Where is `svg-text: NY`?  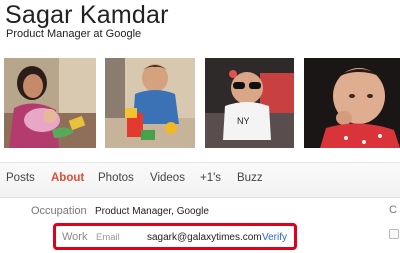
svg-text: NY is located at coordinates (243, 121).